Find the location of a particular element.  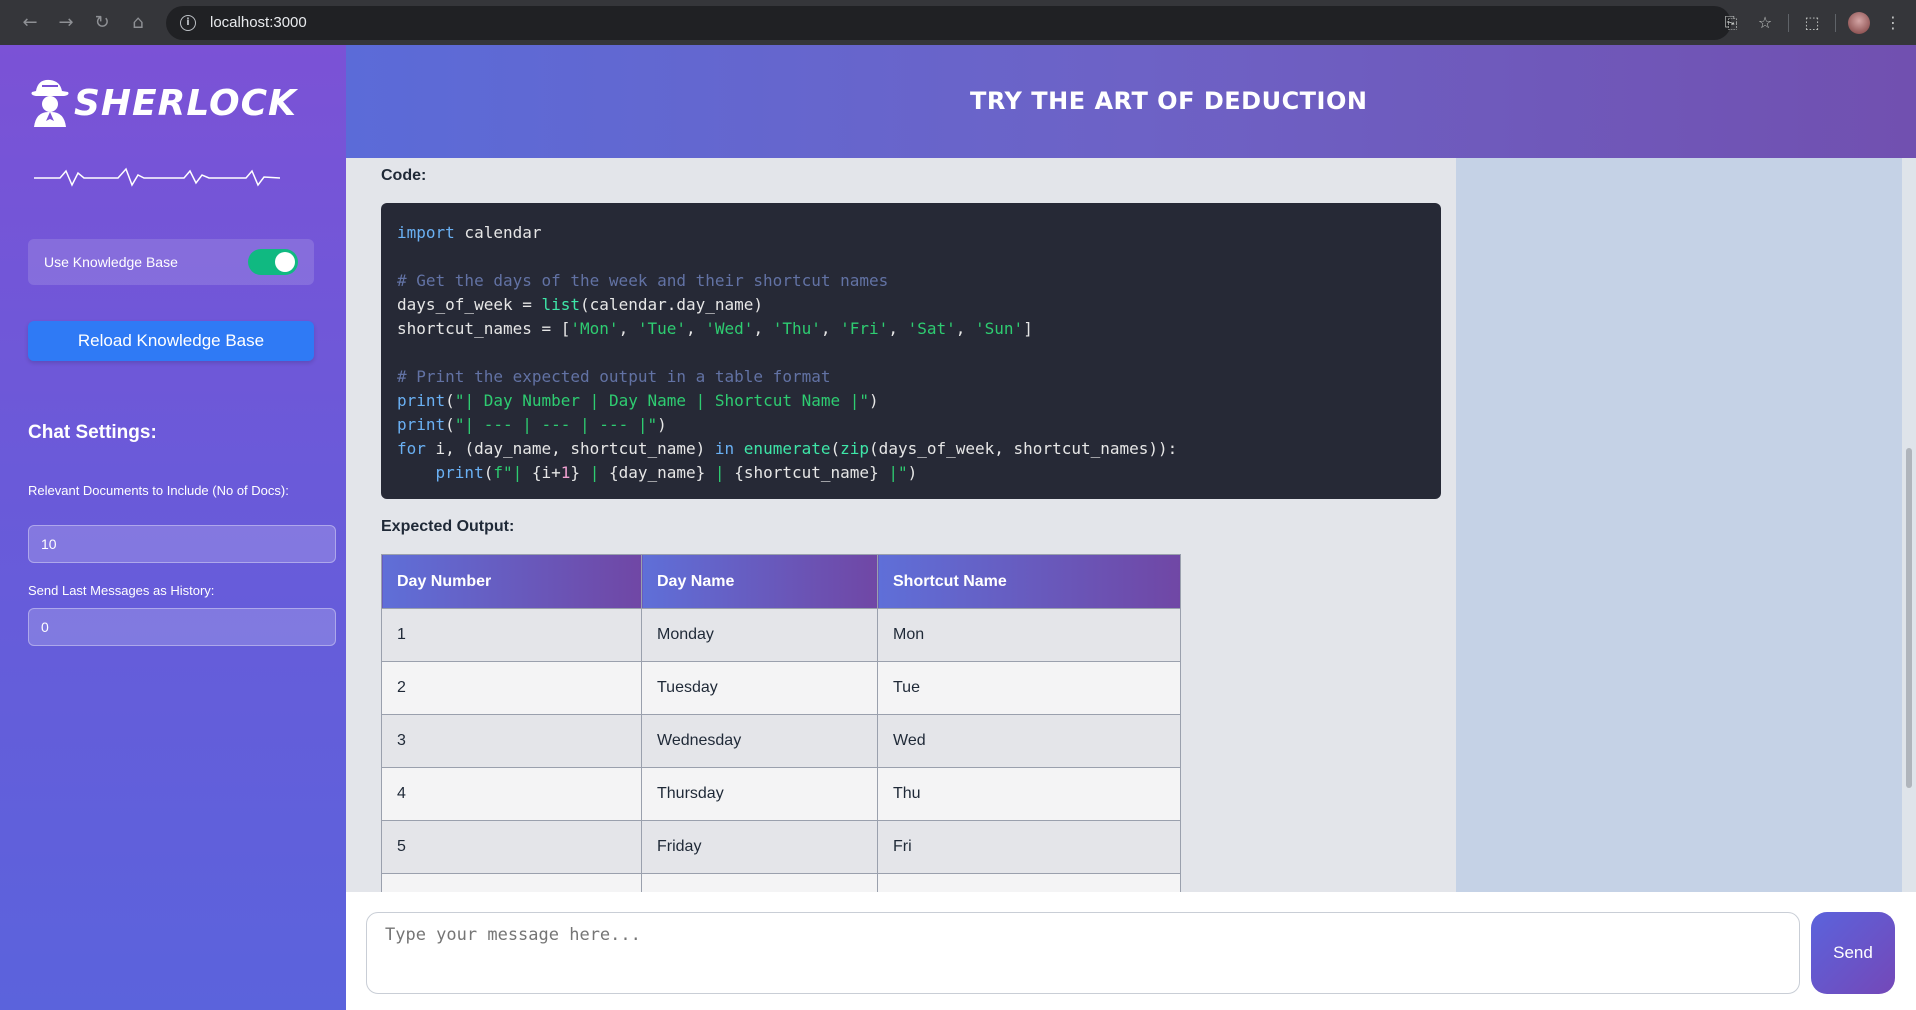

profile-avatar is located at coordinates (1859, 23).